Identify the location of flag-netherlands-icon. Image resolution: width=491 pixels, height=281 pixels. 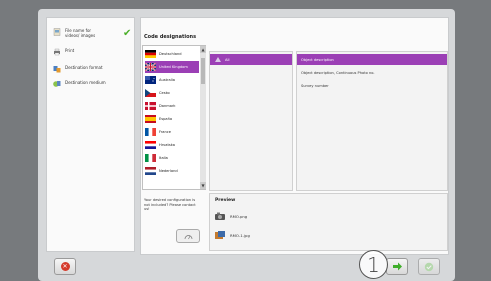
(150, 171).